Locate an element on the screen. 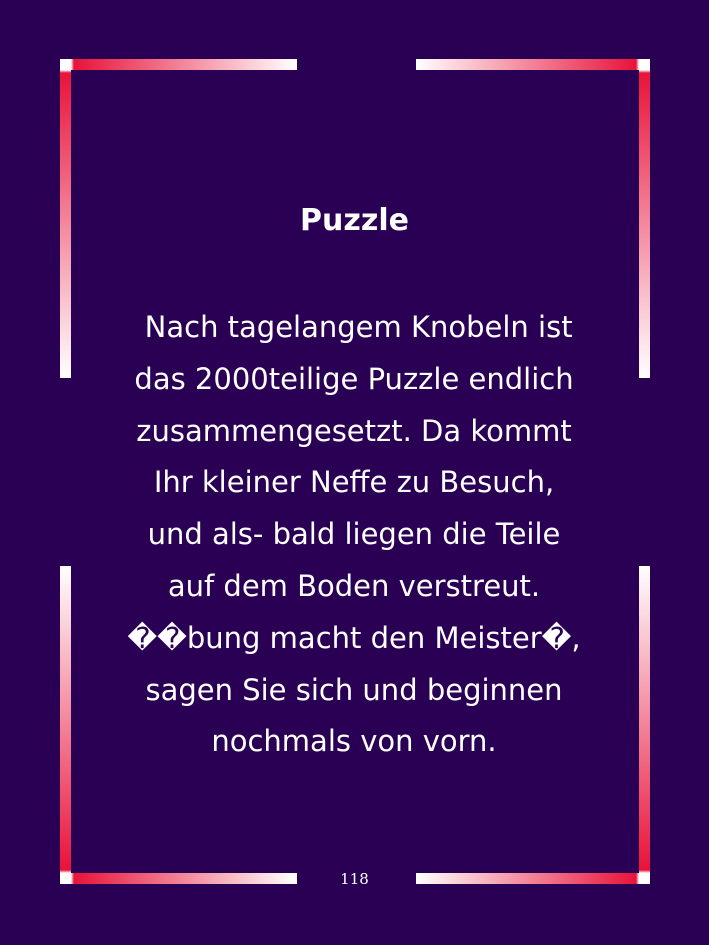 The width and height of the screenshot is (709, 945). frame-top-right-bar is located at coordinates (533, 64).